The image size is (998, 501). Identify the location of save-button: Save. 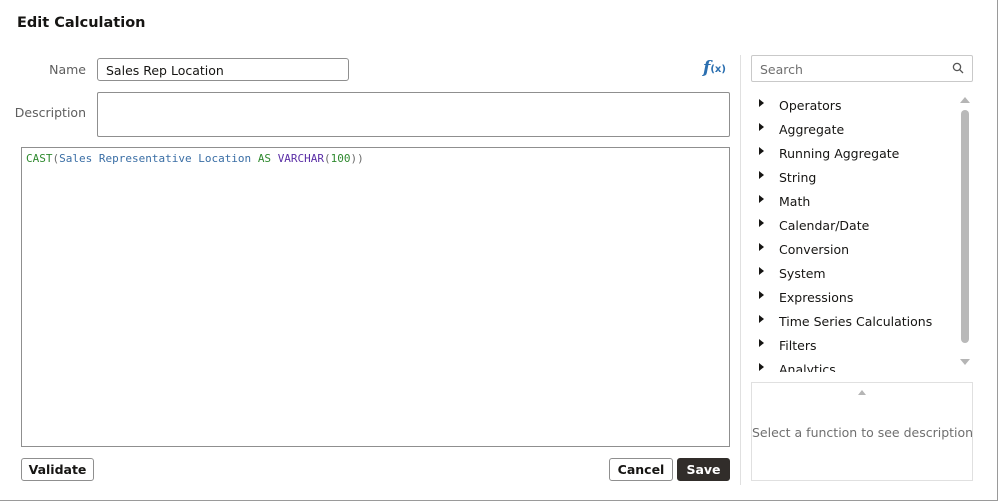
(703, 469).